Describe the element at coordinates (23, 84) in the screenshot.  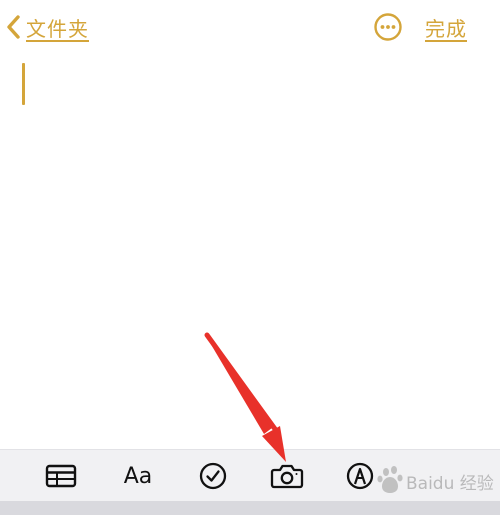
I see `text-caret` at that location.